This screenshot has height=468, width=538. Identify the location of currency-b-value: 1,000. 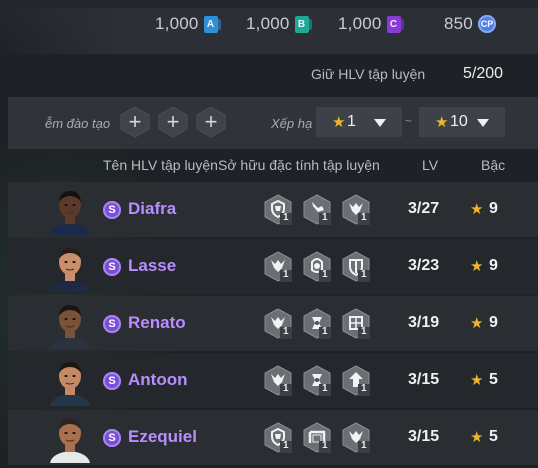
(268, 23).